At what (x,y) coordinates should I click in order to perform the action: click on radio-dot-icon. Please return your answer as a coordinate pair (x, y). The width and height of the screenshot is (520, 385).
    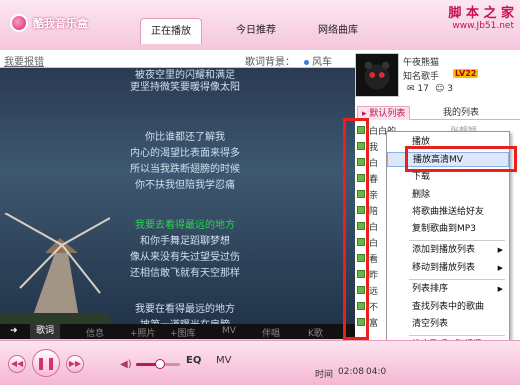
    Looking at the image, I should click on (306, 62).